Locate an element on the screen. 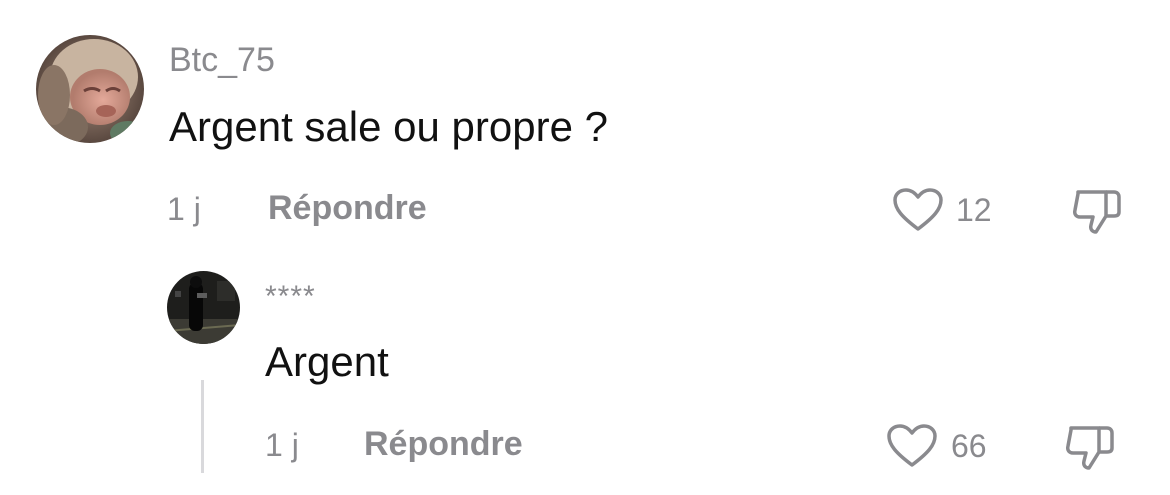 This screenshot has width=1170, height=495. reply-text: Argent is located at coordinates (327, 361).